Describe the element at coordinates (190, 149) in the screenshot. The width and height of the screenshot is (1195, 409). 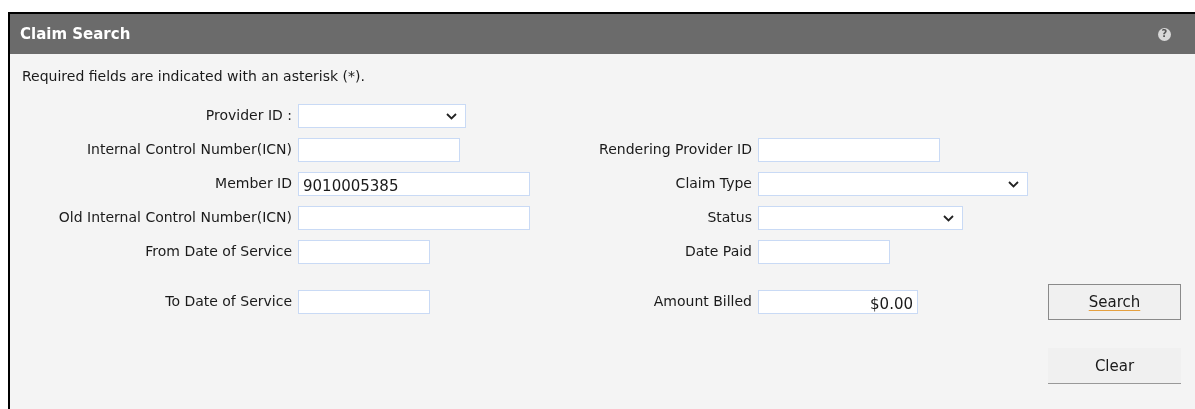
I see `field-label: Internal Control Number(ICN)` at that location.